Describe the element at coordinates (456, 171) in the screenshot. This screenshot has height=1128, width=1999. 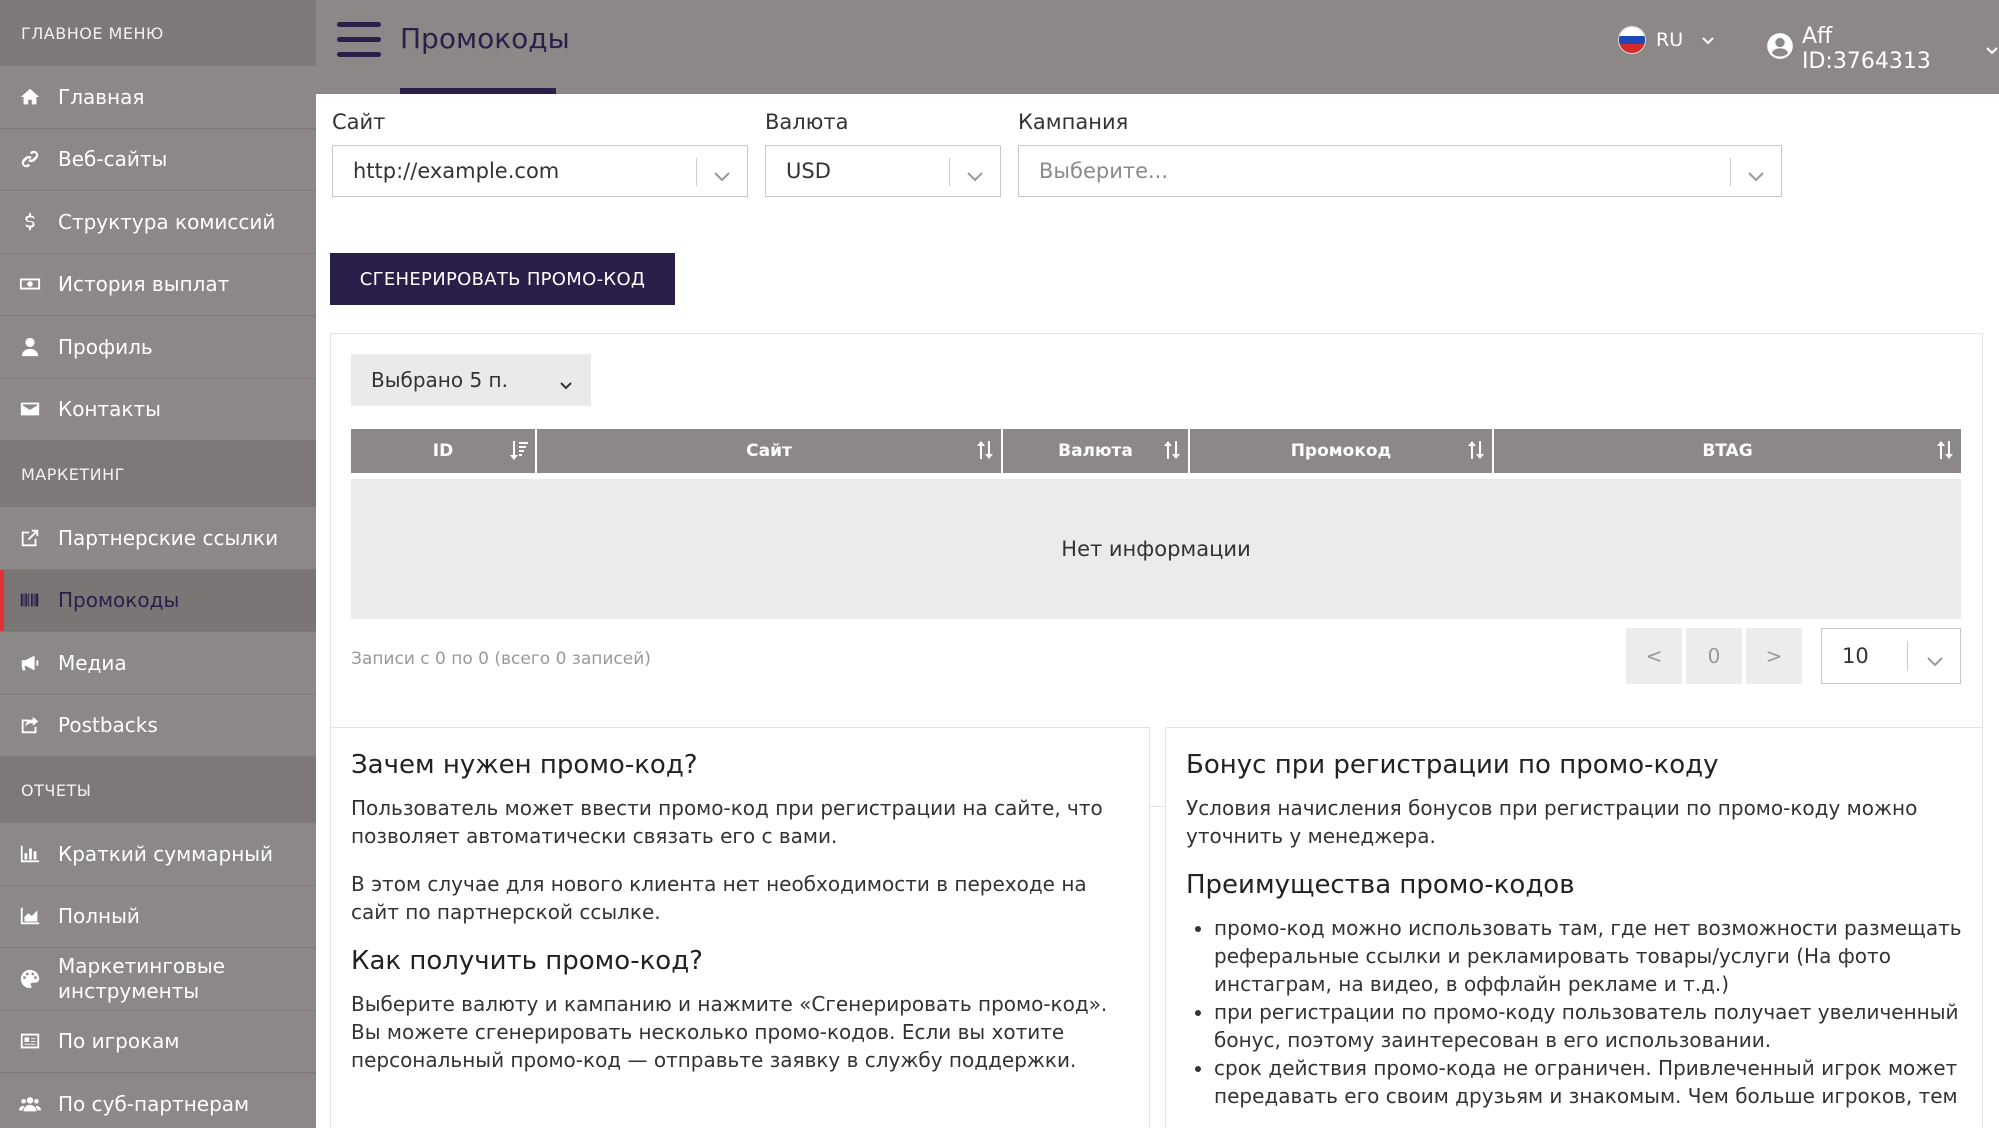
I see `site-select-value: http://example.com` at that location.